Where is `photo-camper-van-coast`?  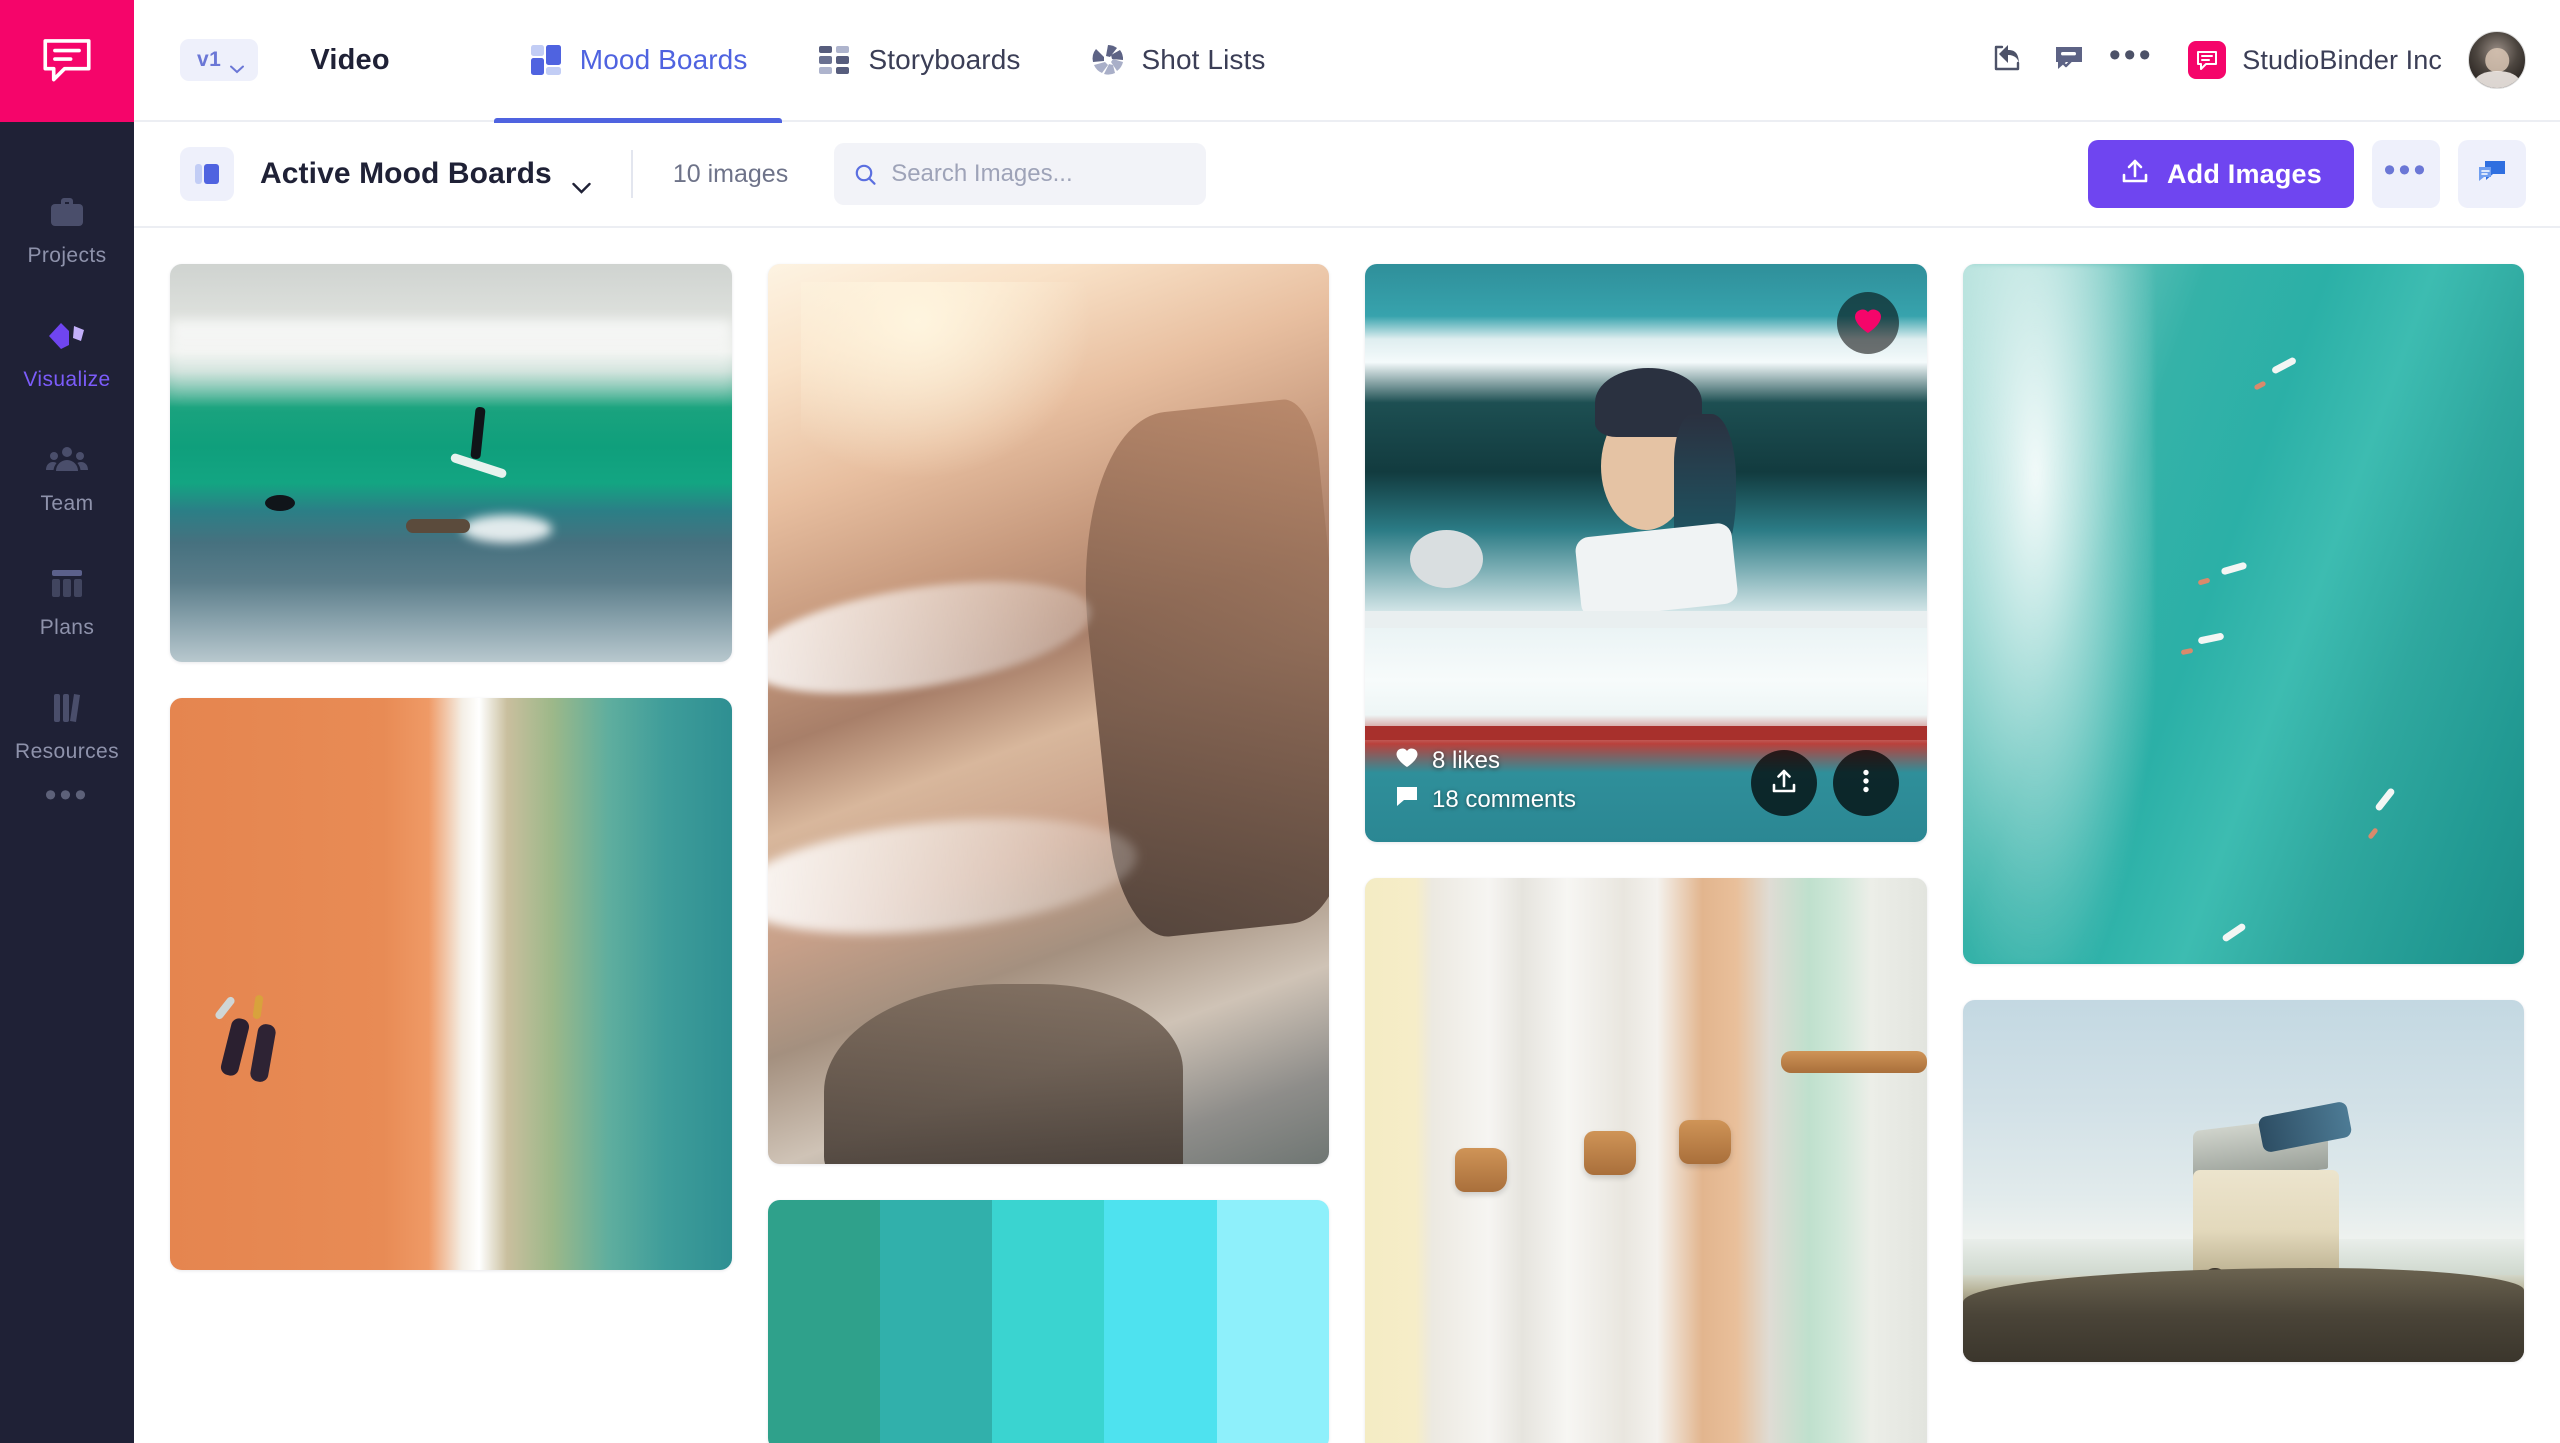
photo-camper-van-coast is located at coordinates (2243, 1181).